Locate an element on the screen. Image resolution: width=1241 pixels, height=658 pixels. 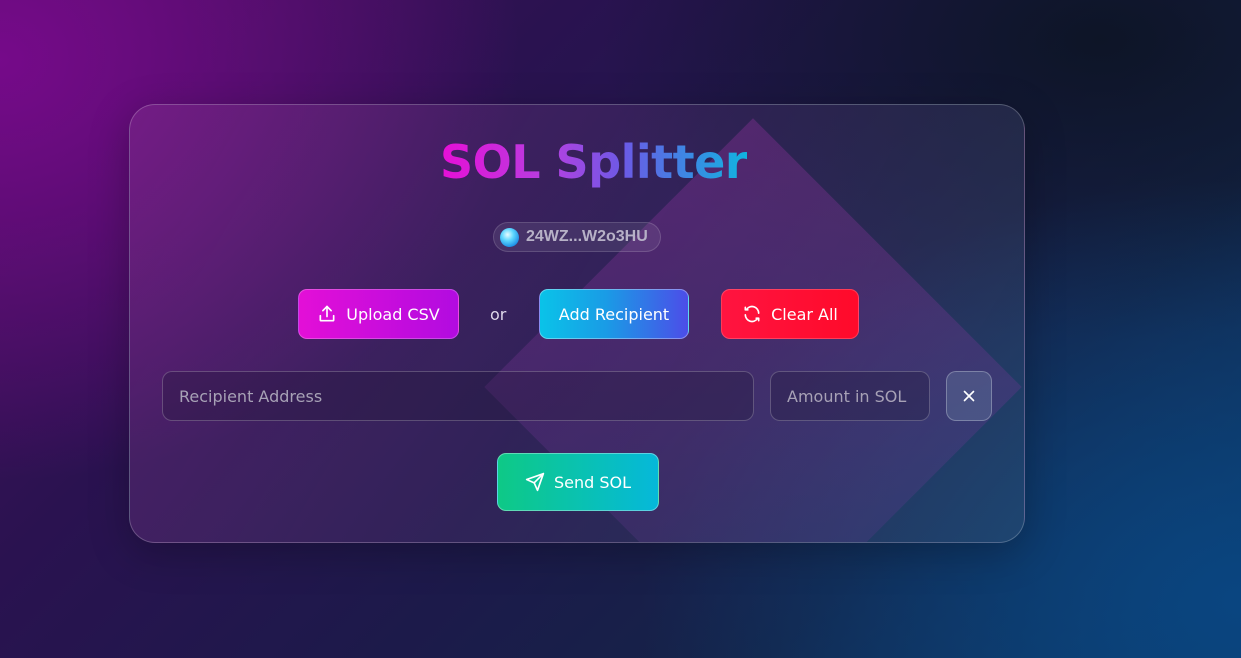
upload-icon is located at coordinates (327, 313).